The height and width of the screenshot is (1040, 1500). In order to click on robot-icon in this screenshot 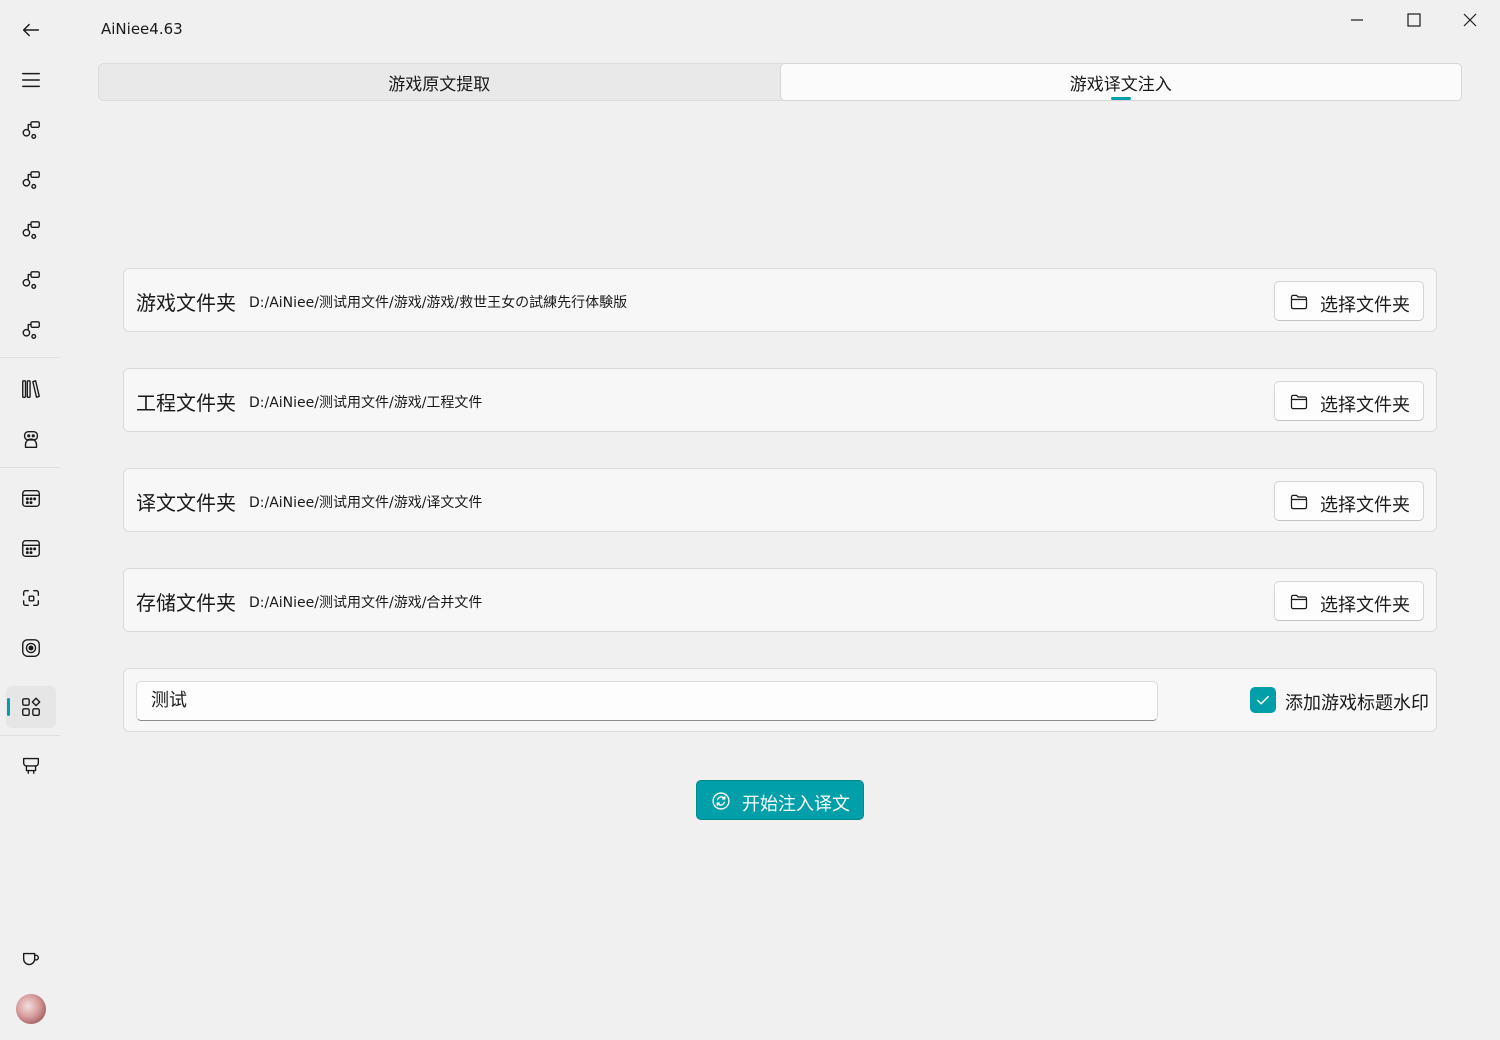, I will do `click(31, 439)`.